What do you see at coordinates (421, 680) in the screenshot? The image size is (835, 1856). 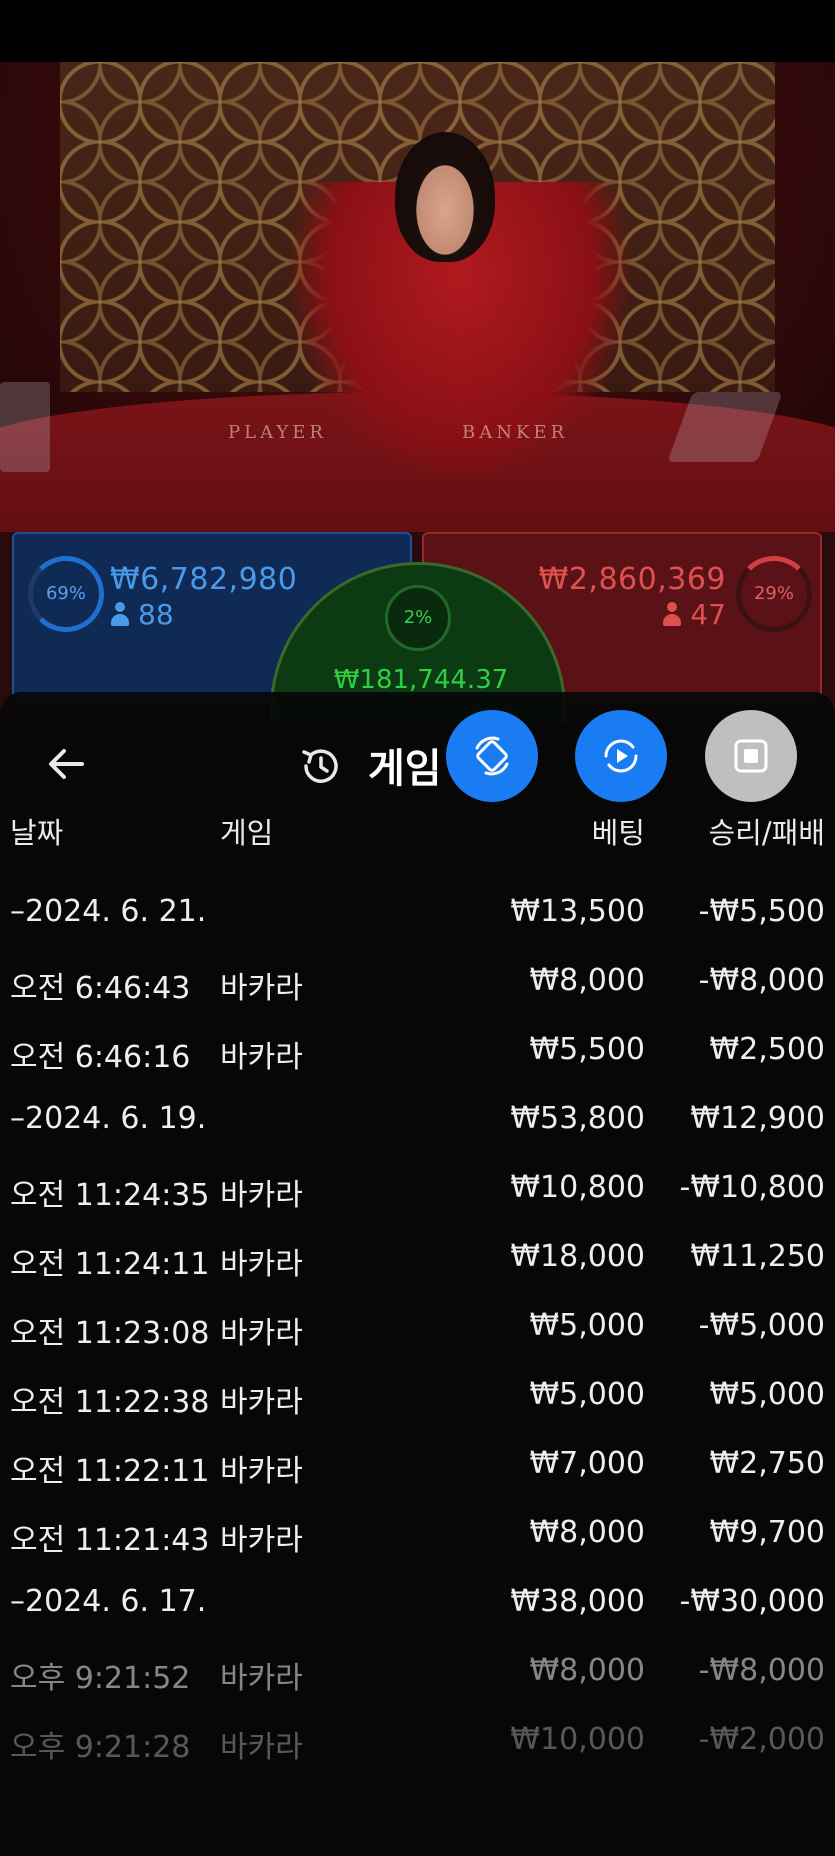 I see `tie-amount: ₩181,744.37` at bounding box center [421, 680].